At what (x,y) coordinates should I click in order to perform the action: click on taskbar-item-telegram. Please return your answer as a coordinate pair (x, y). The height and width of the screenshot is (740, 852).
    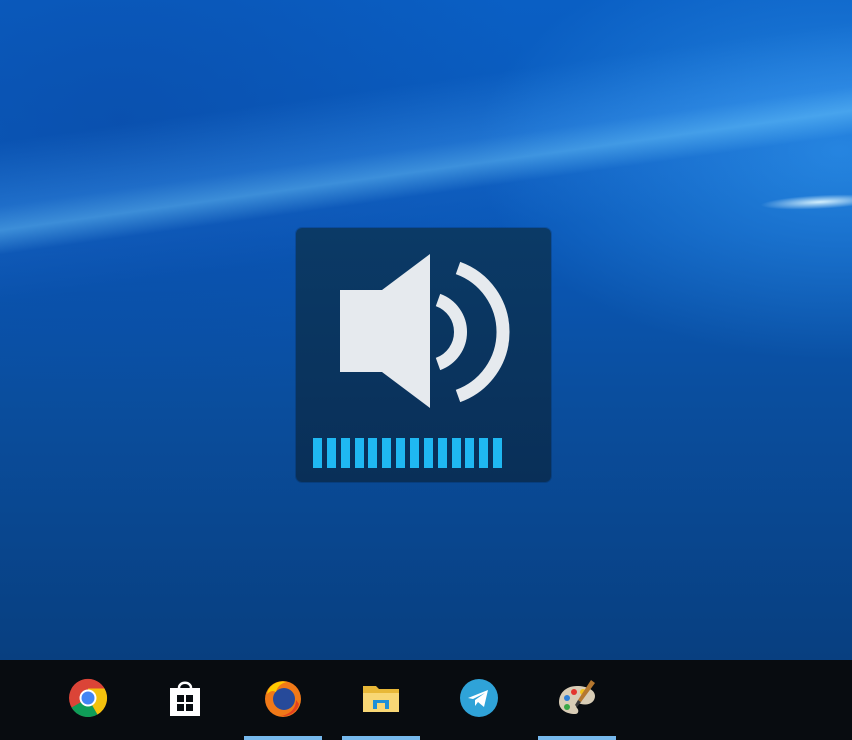
    Looking at the image, I should click on (479, 700).